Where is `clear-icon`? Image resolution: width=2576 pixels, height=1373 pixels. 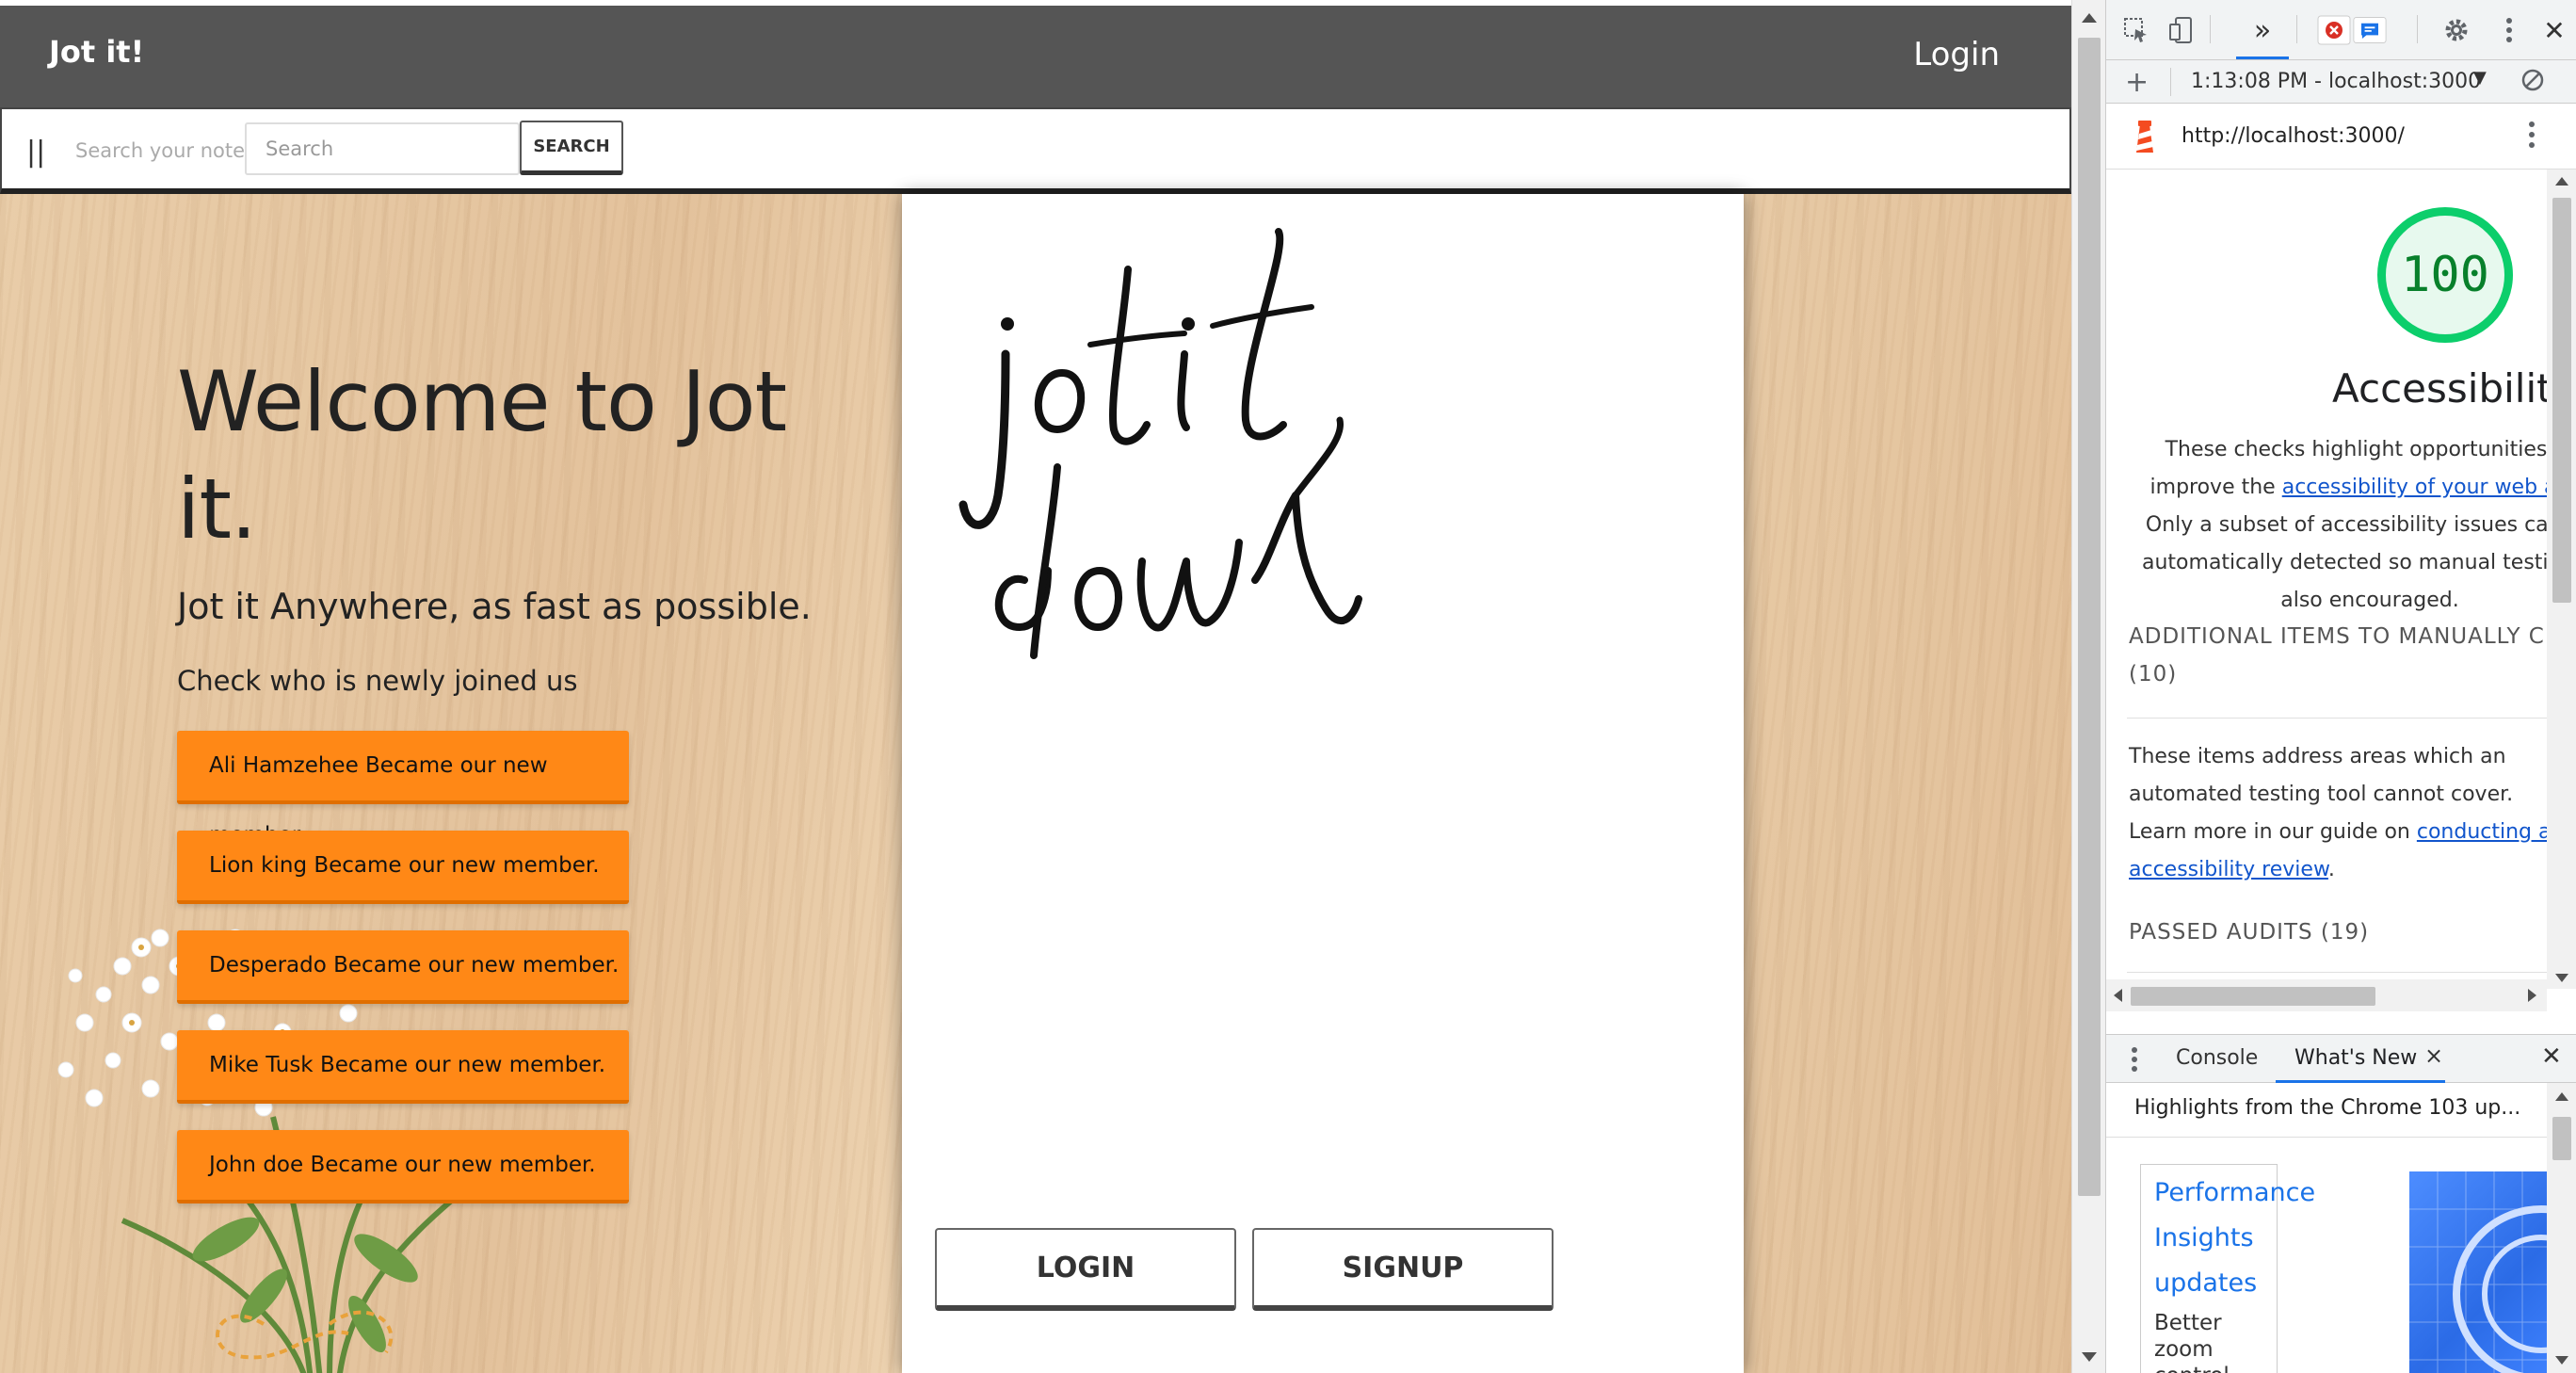 clear-icon is located at coordinates (2532, 83).